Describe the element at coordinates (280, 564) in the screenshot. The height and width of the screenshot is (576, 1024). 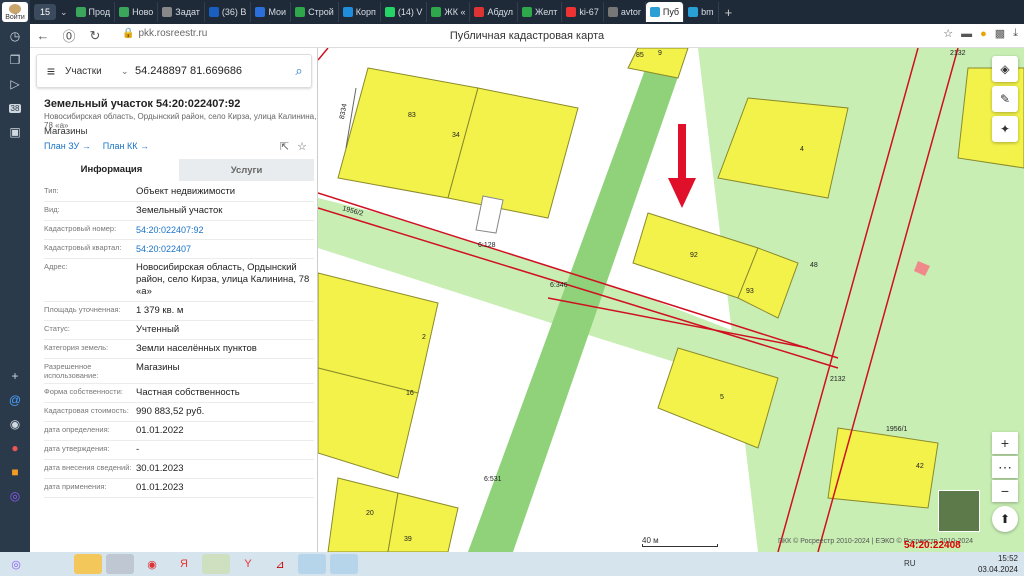
I see `pdf-icon: ⊿` at that location.